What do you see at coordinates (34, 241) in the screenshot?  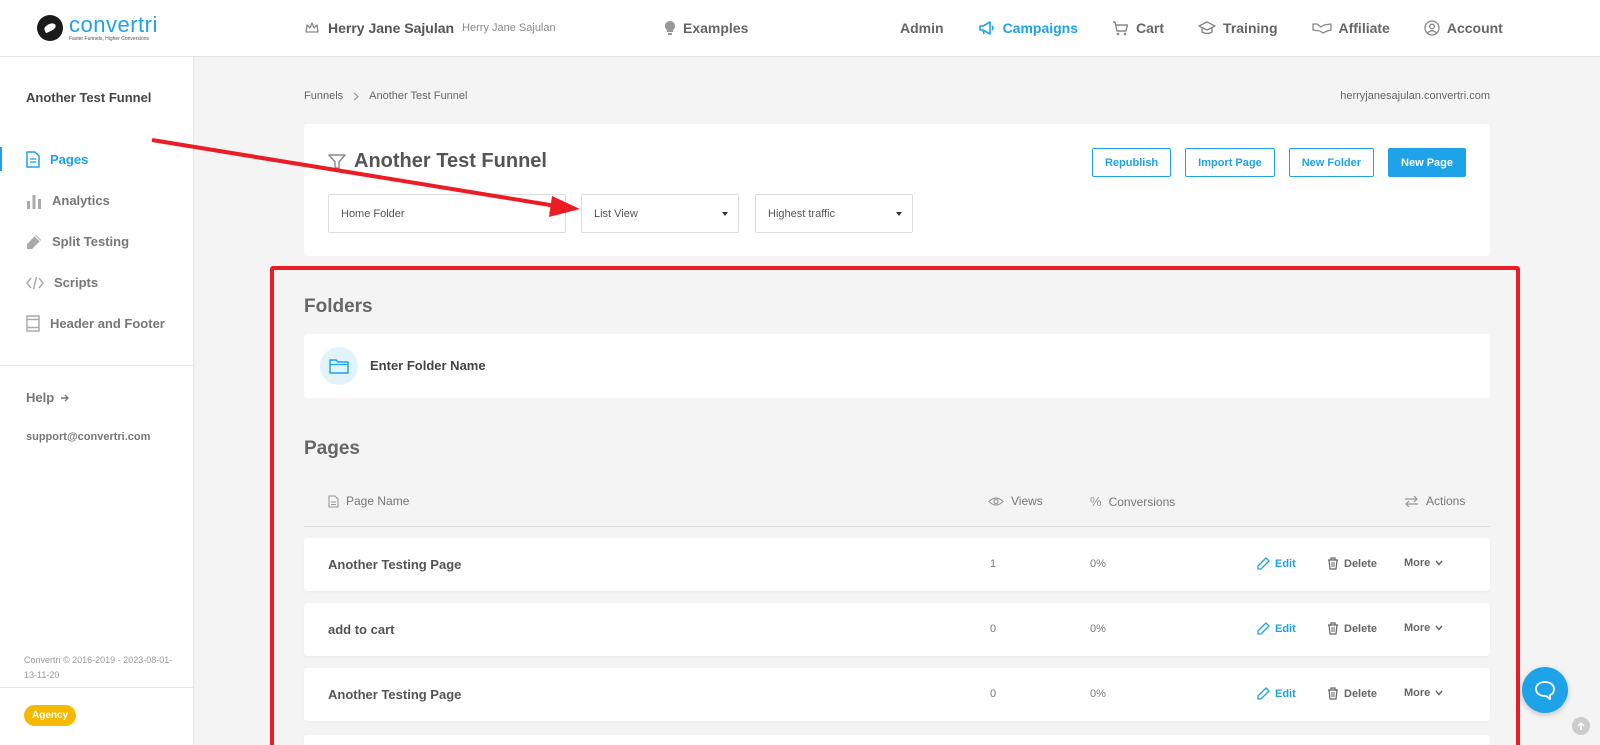 I see `flask-icon` at bounding box center [34, 241].